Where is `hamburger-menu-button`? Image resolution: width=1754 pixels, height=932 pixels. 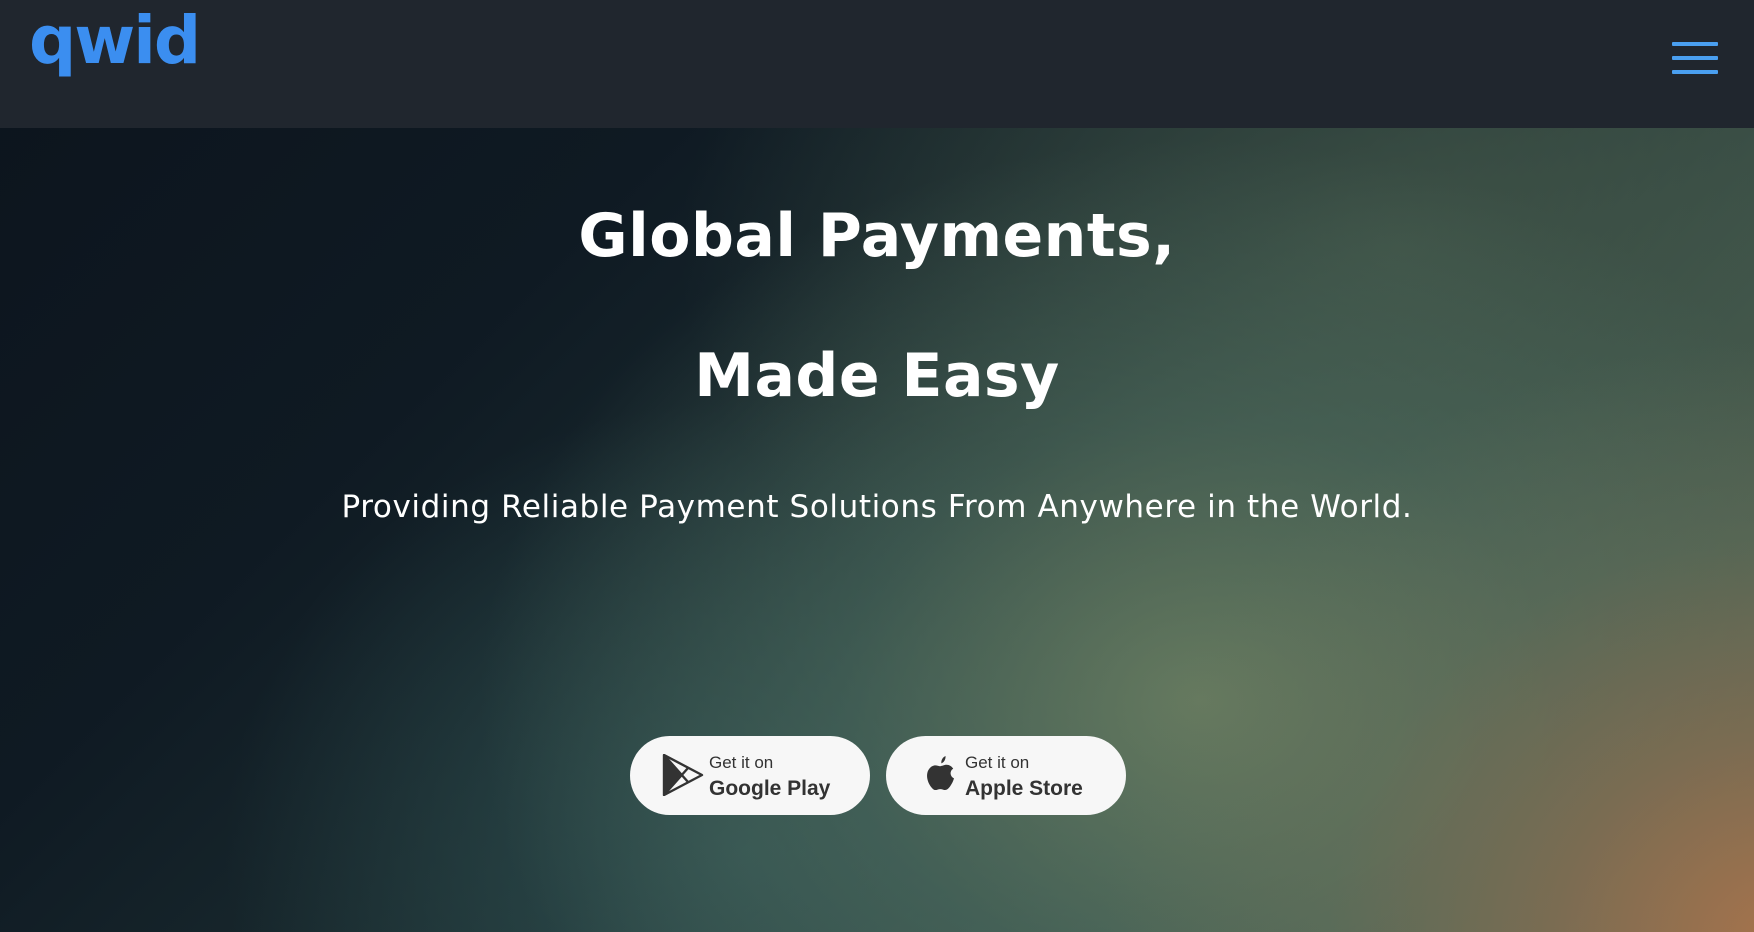 hamburger-menu-button is located at coordinates (1695, 59).